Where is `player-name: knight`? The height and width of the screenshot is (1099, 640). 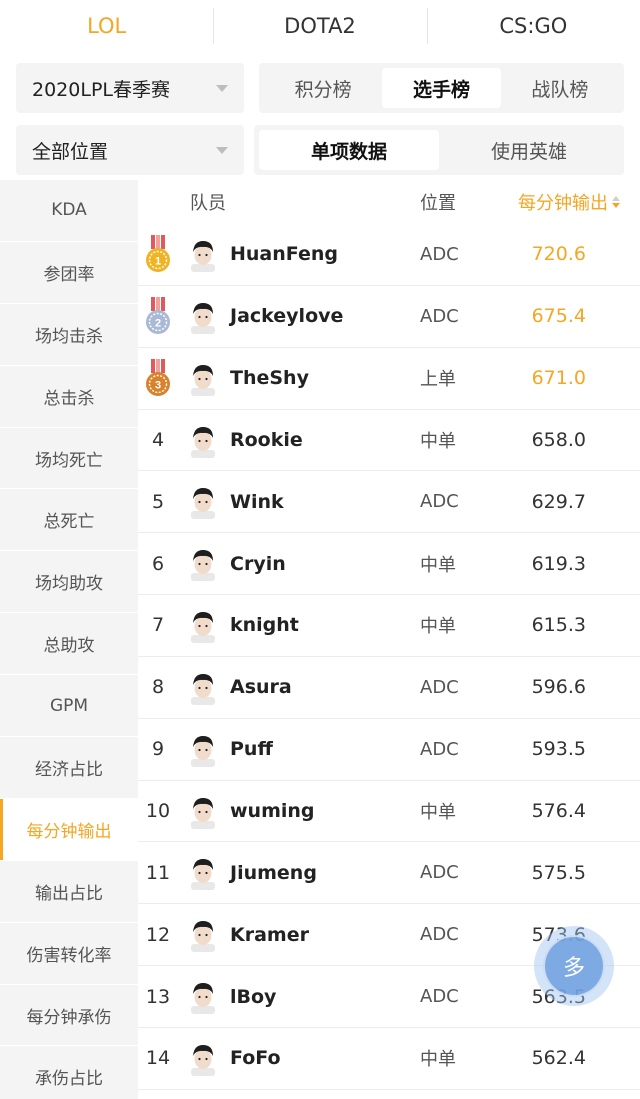 player-name: knight is located at coordinates (264, 625).